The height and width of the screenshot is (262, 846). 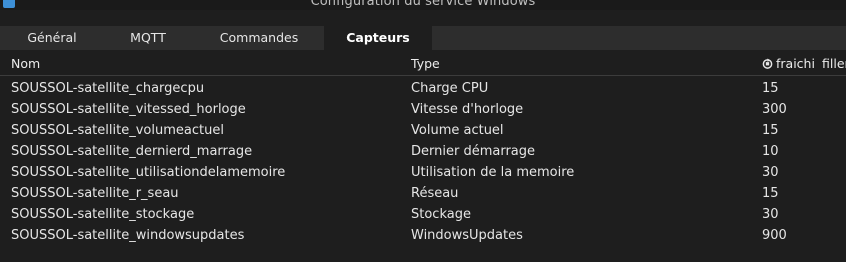 What do you see at coordinates (834, 63) in the screenshot?
I see `column-header-filler: filler` at bounding box center [834, 63].